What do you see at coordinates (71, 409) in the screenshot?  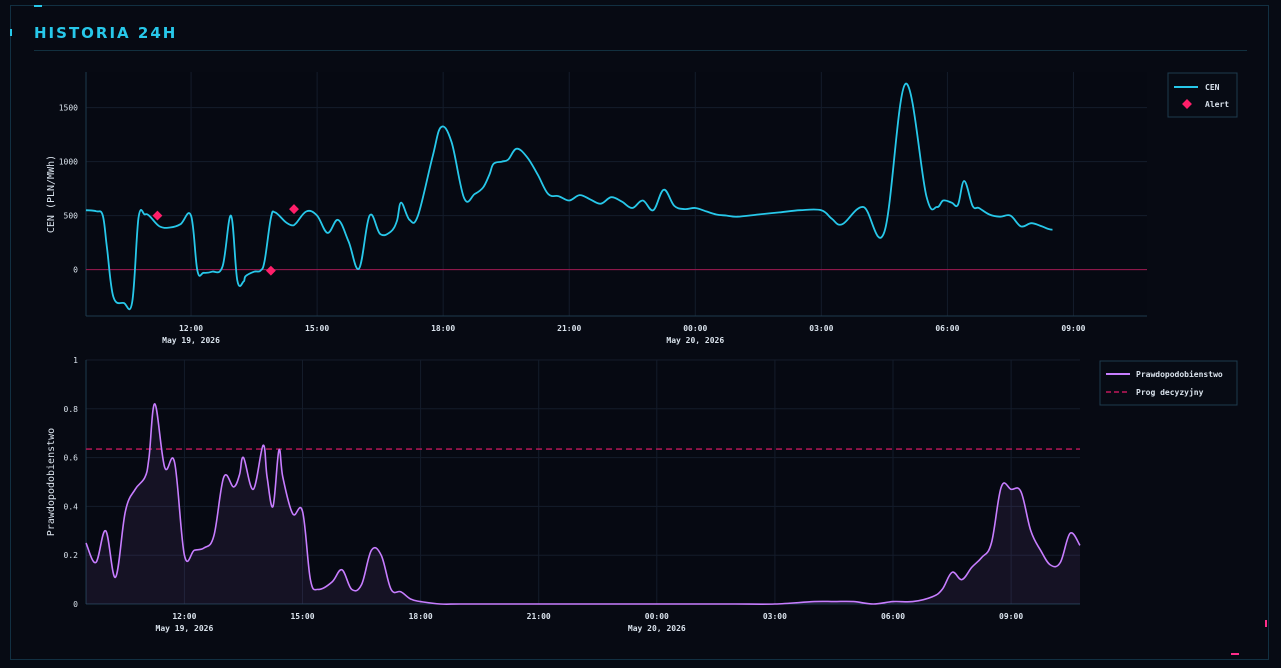 I see `y-tick-label: 0.8` at bounding box center [71, 409].